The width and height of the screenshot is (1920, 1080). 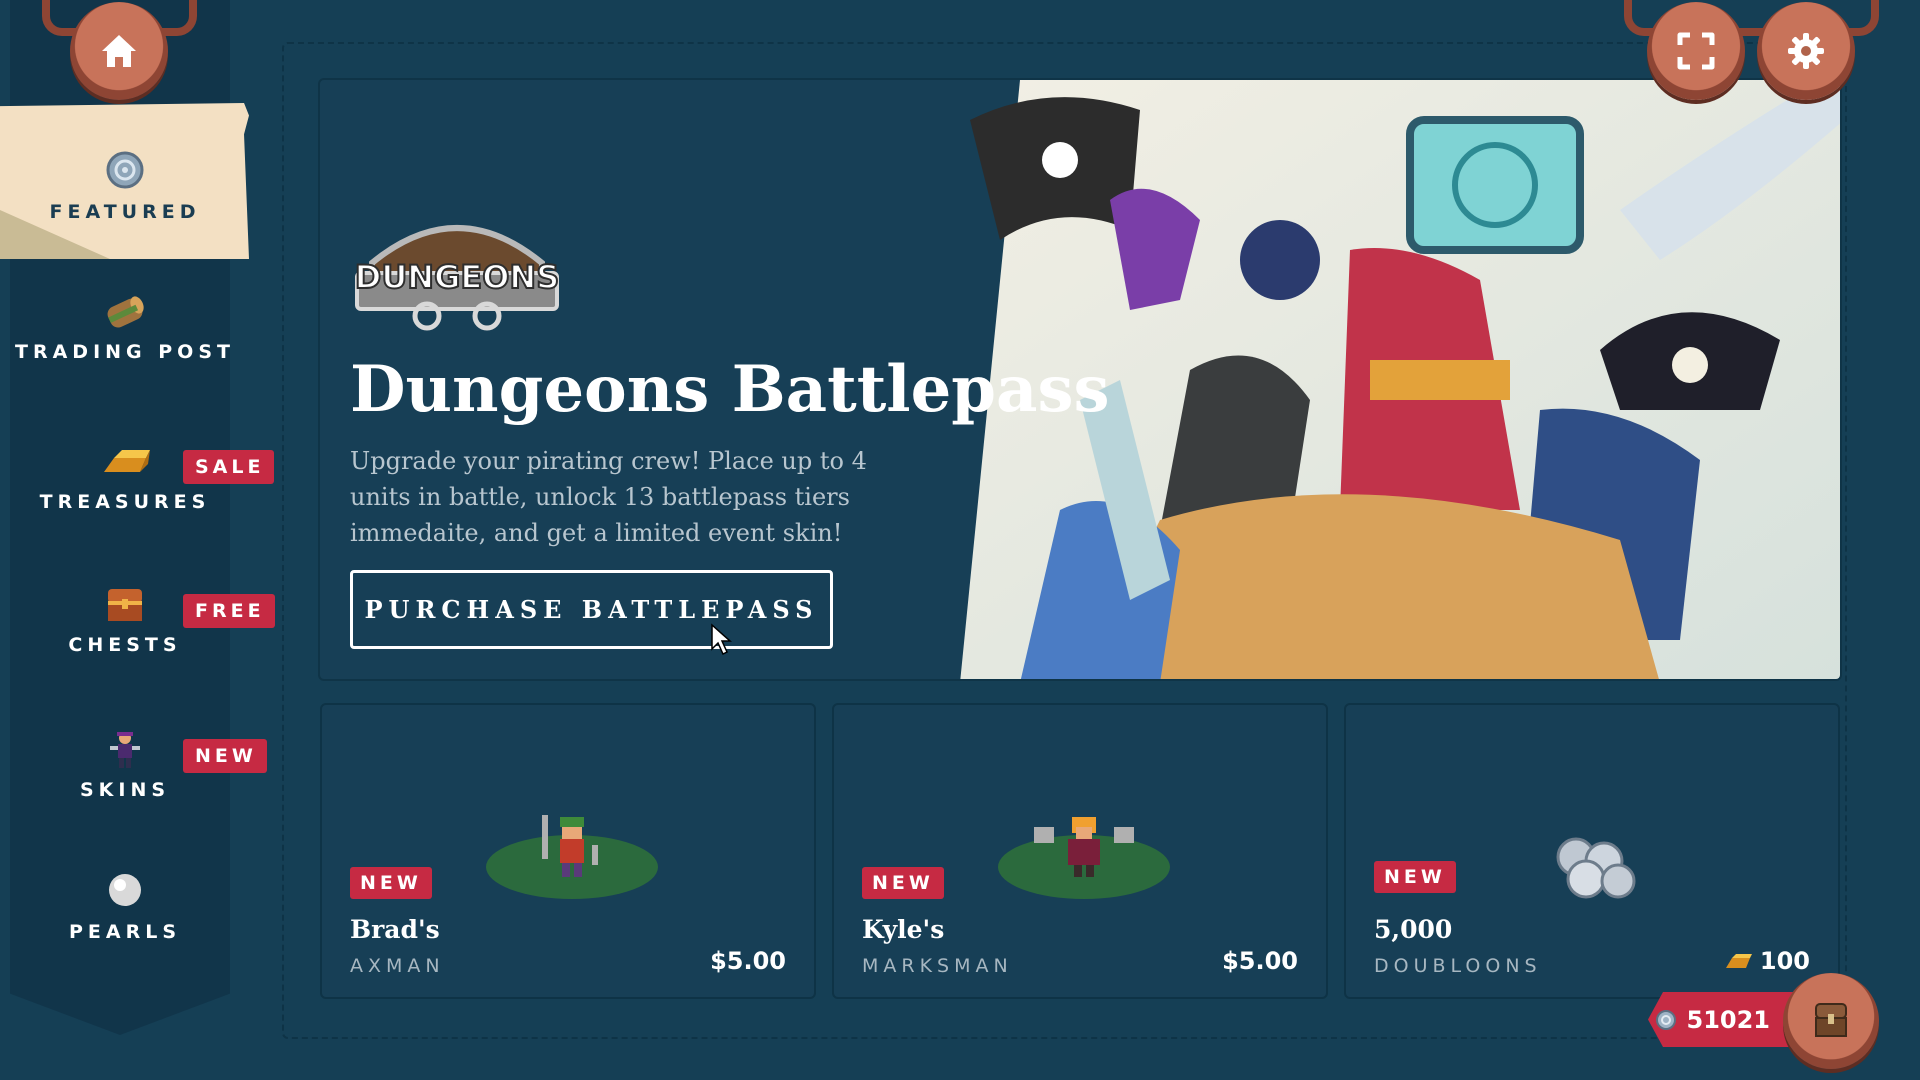 I want to click on card-subtitle: MARKSMAN, so click(x=937, y=966).